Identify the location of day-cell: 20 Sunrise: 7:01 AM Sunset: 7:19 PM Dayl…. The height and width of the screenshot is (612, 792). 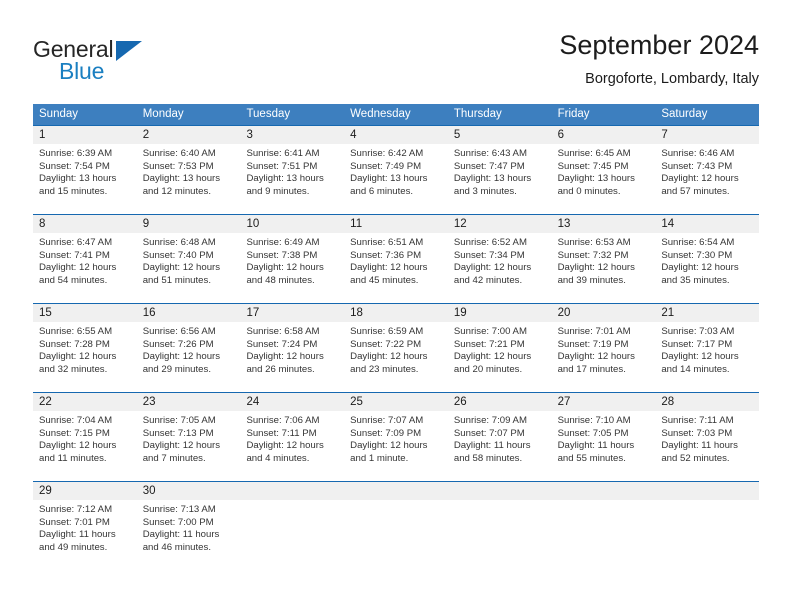
(603, 348).